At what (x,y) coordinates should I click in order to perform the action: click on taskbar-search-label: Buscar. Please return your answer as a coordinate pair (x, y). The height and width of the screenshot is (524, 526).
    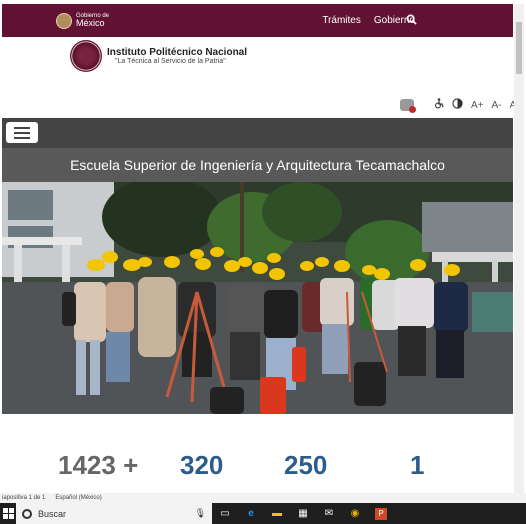
    Looking at the image, I should click on (52, 513).